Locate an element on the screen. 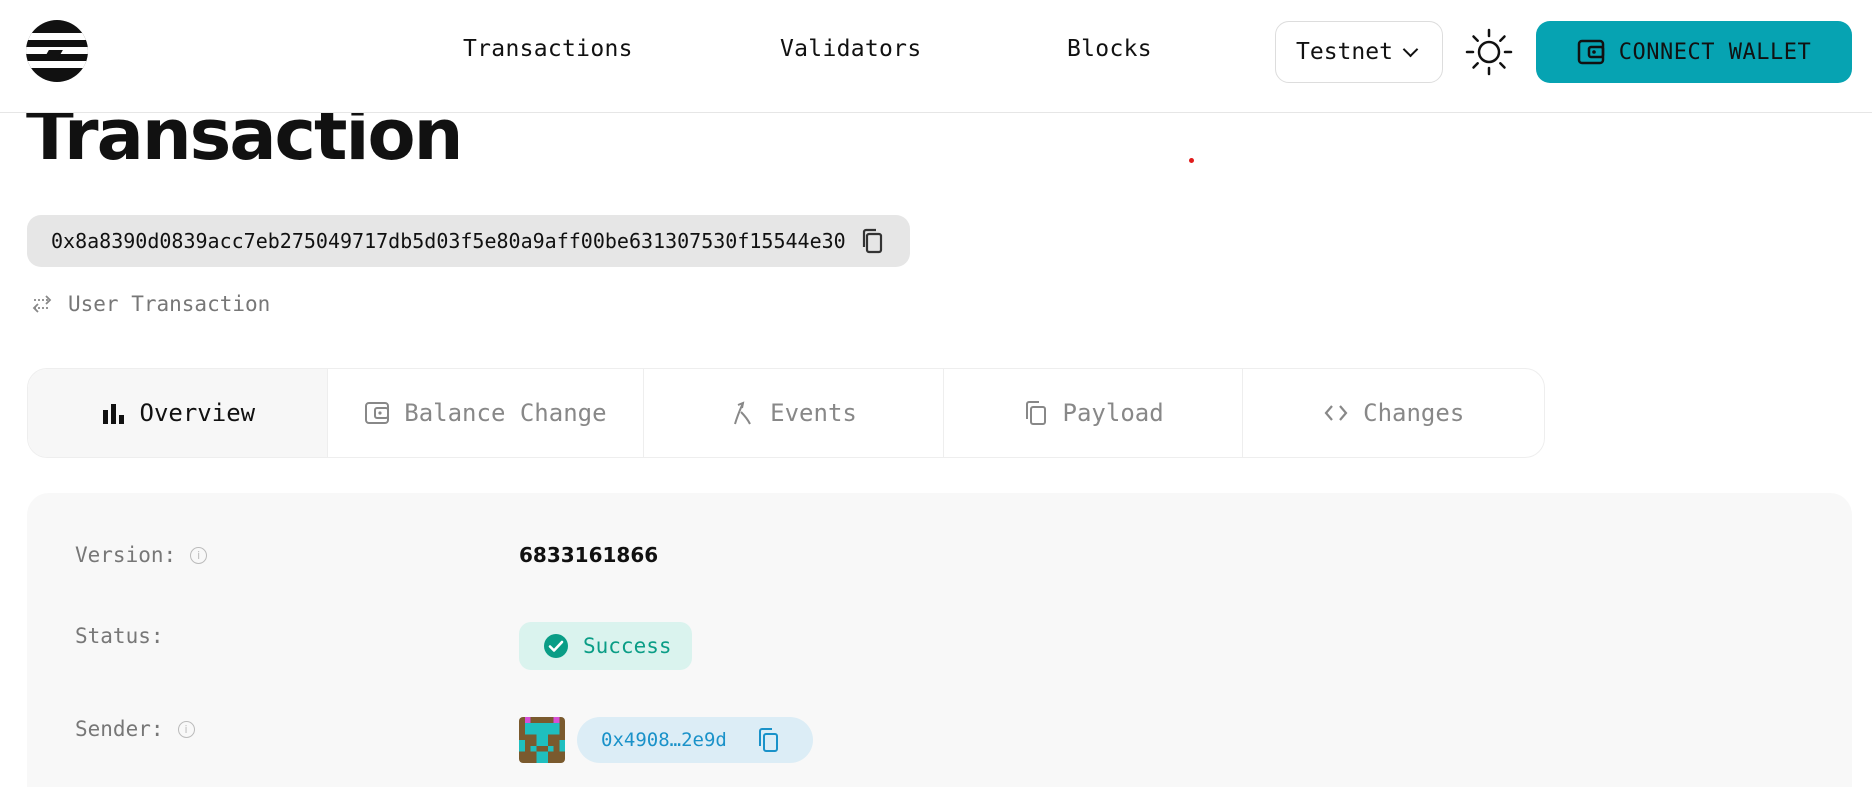  status-label: Status: is located at coordinates (119, 636).